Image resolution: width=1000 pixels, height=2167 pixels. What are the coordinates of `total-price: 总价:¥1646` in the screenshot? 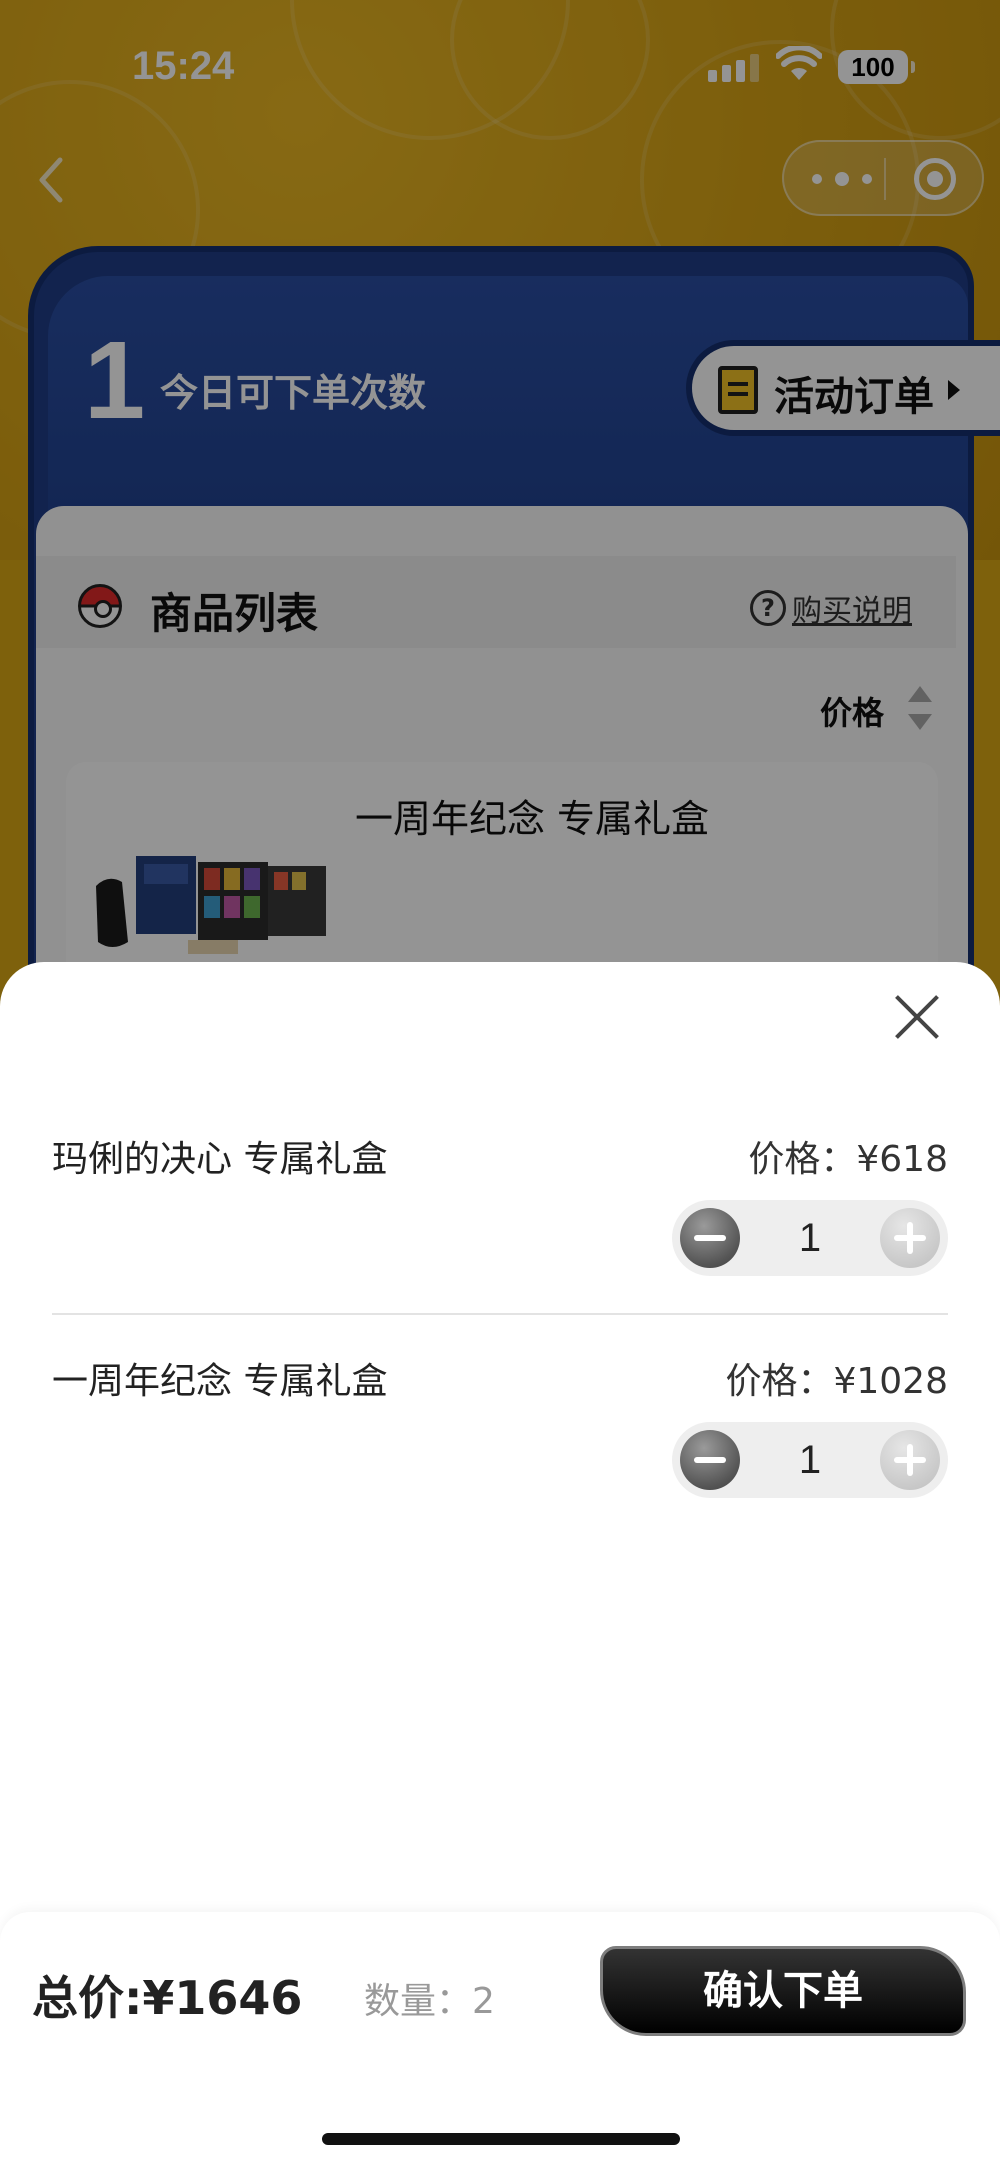 It's located at (167, 1998).